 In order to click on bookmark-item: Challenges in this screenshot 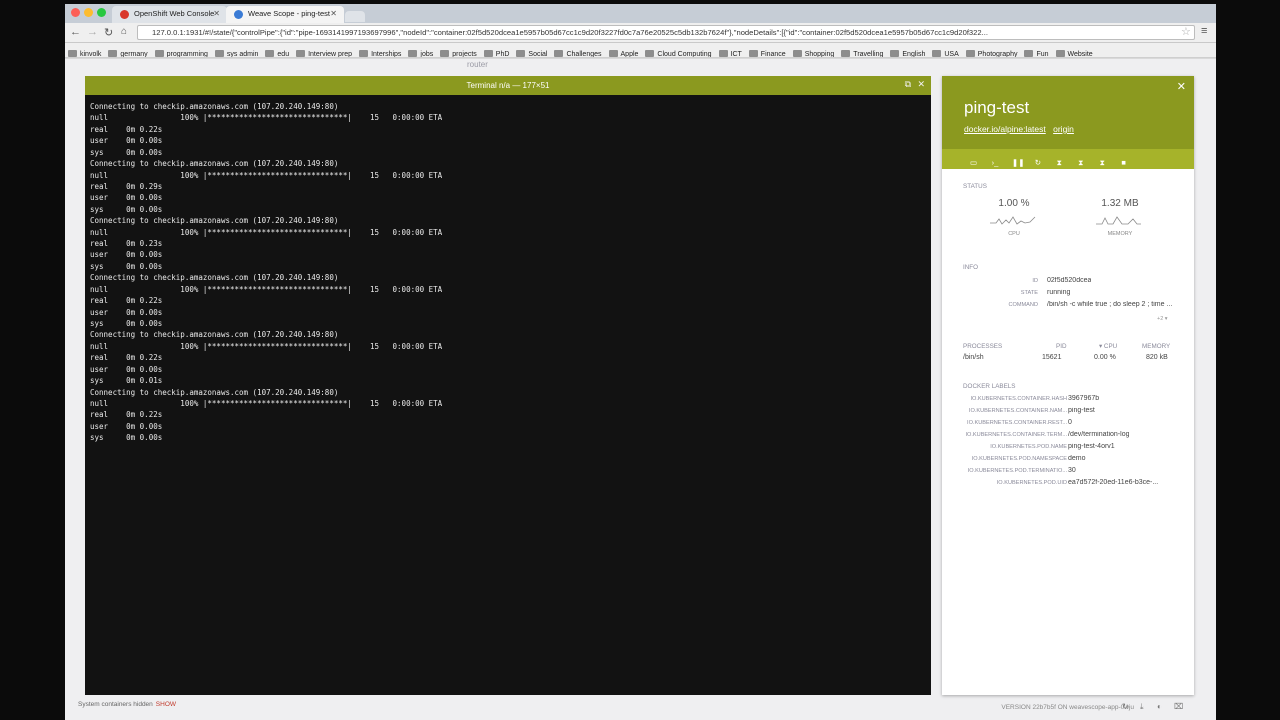, I will do `click(578, 53)`.